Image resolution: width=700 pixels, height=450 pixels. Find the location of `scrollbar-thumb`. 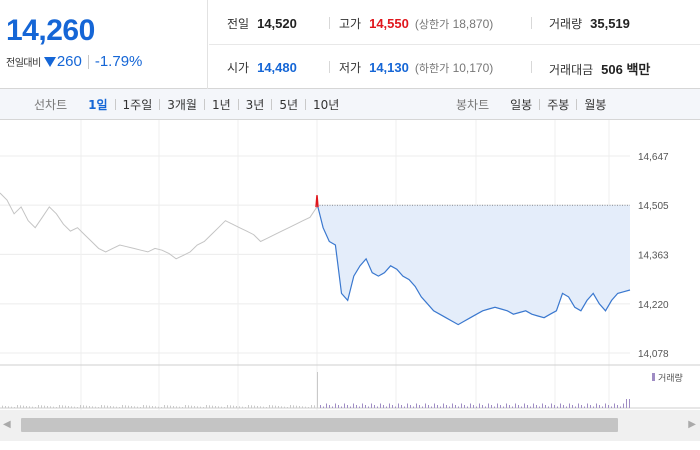

scrollbar-thumb is located at coordinates (319, 425).